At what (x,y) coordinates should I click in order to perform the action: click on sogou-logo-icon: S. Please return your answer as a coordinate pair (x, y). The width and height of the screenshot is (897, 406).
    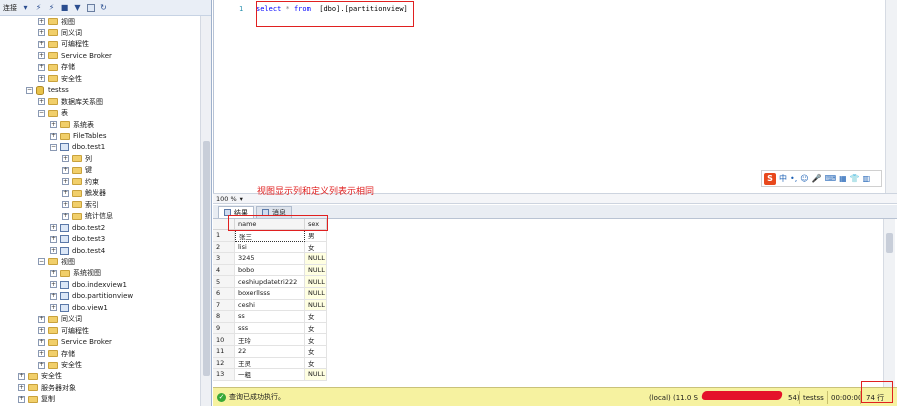
    Looking at the image, I should click on (770, 178).